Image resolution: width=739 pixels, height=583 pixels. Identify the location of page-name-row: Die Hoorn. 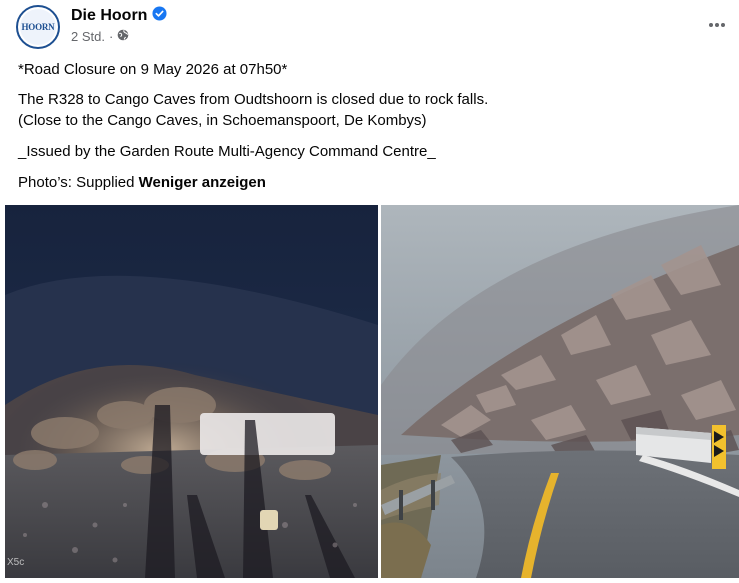
(119, 16).